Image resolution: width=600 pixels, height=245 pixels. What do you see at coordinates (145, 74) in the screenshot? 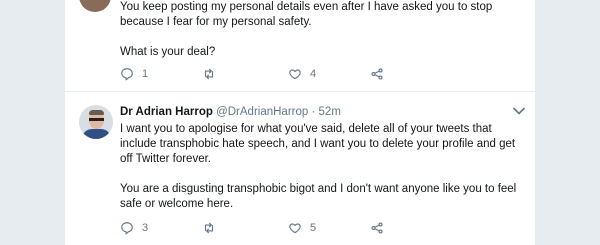
I see `reply-count: 1` at bounding box center [145, 74].